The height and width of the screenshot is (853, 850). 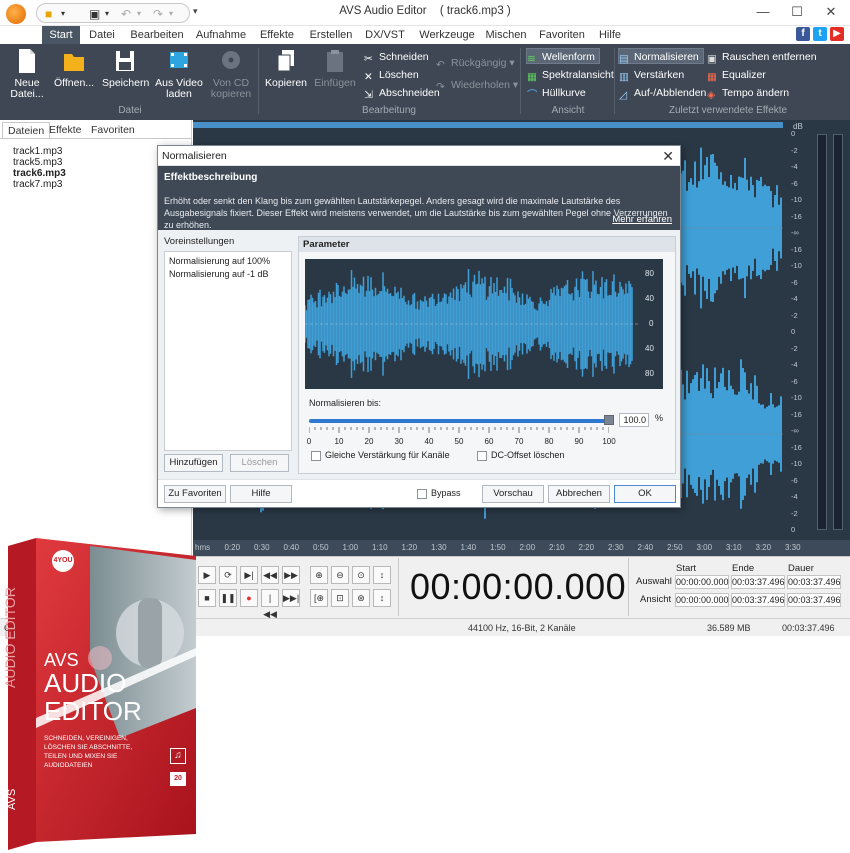 What do you see at coordinates (511, 63) in the screenshot?
I see `undo-dropdown-icon: ▾` at bounding box center [511, 63].